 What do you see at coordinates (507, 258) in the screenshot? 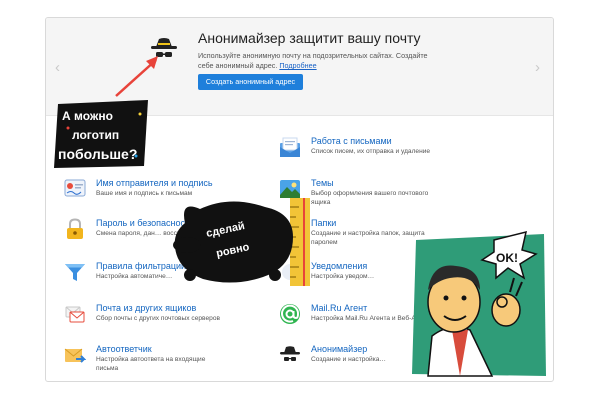
I see `ok-bubble-text: OK!` at bounding box center [507, 258].